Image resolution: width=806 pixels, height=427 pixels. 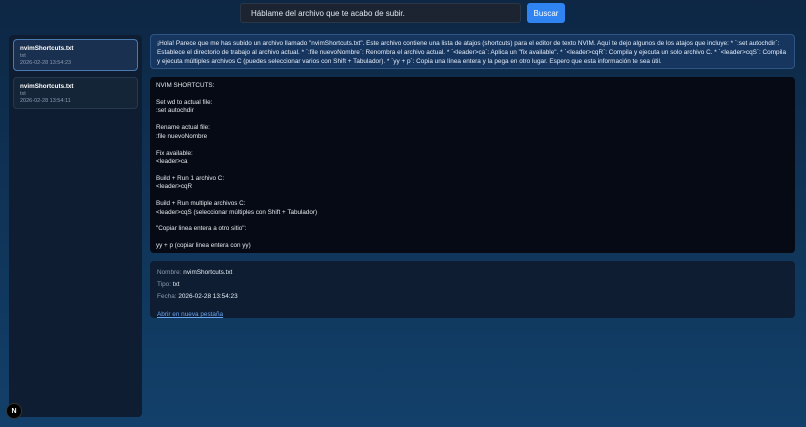 What do you see at coordinates (164, 284) in the screenshot?
I see `meta-type-label: Tipo:` at bounding box center [164, 284].